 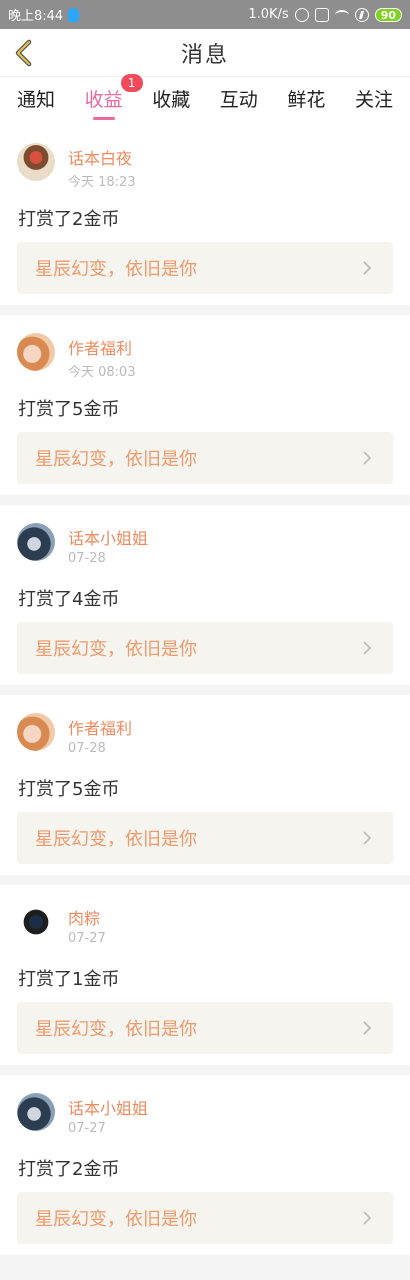 I want to click on tab-active-underline, so click(x=103, y=118).